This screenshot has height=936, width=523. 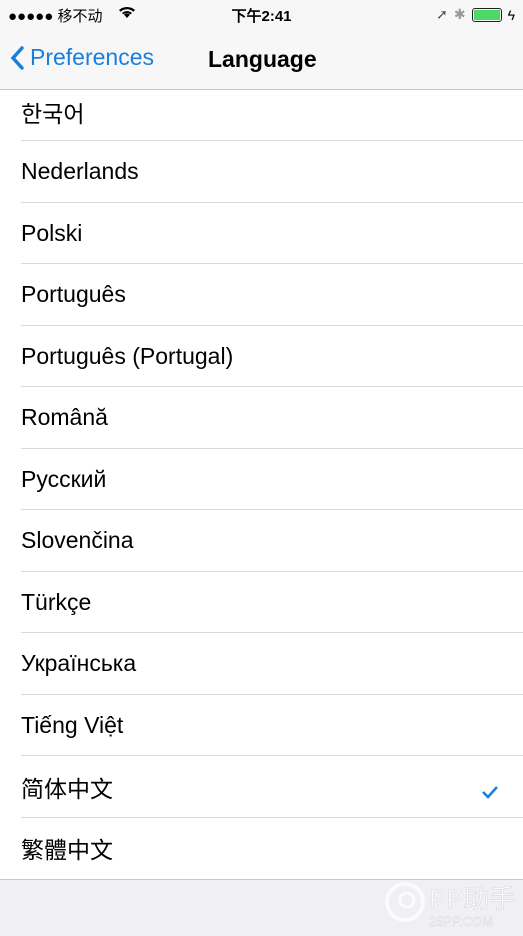 What do you see at coordinates (261, 234) in the screenshot?
I see `language-row: Polski` at bounding box center [261, 234].